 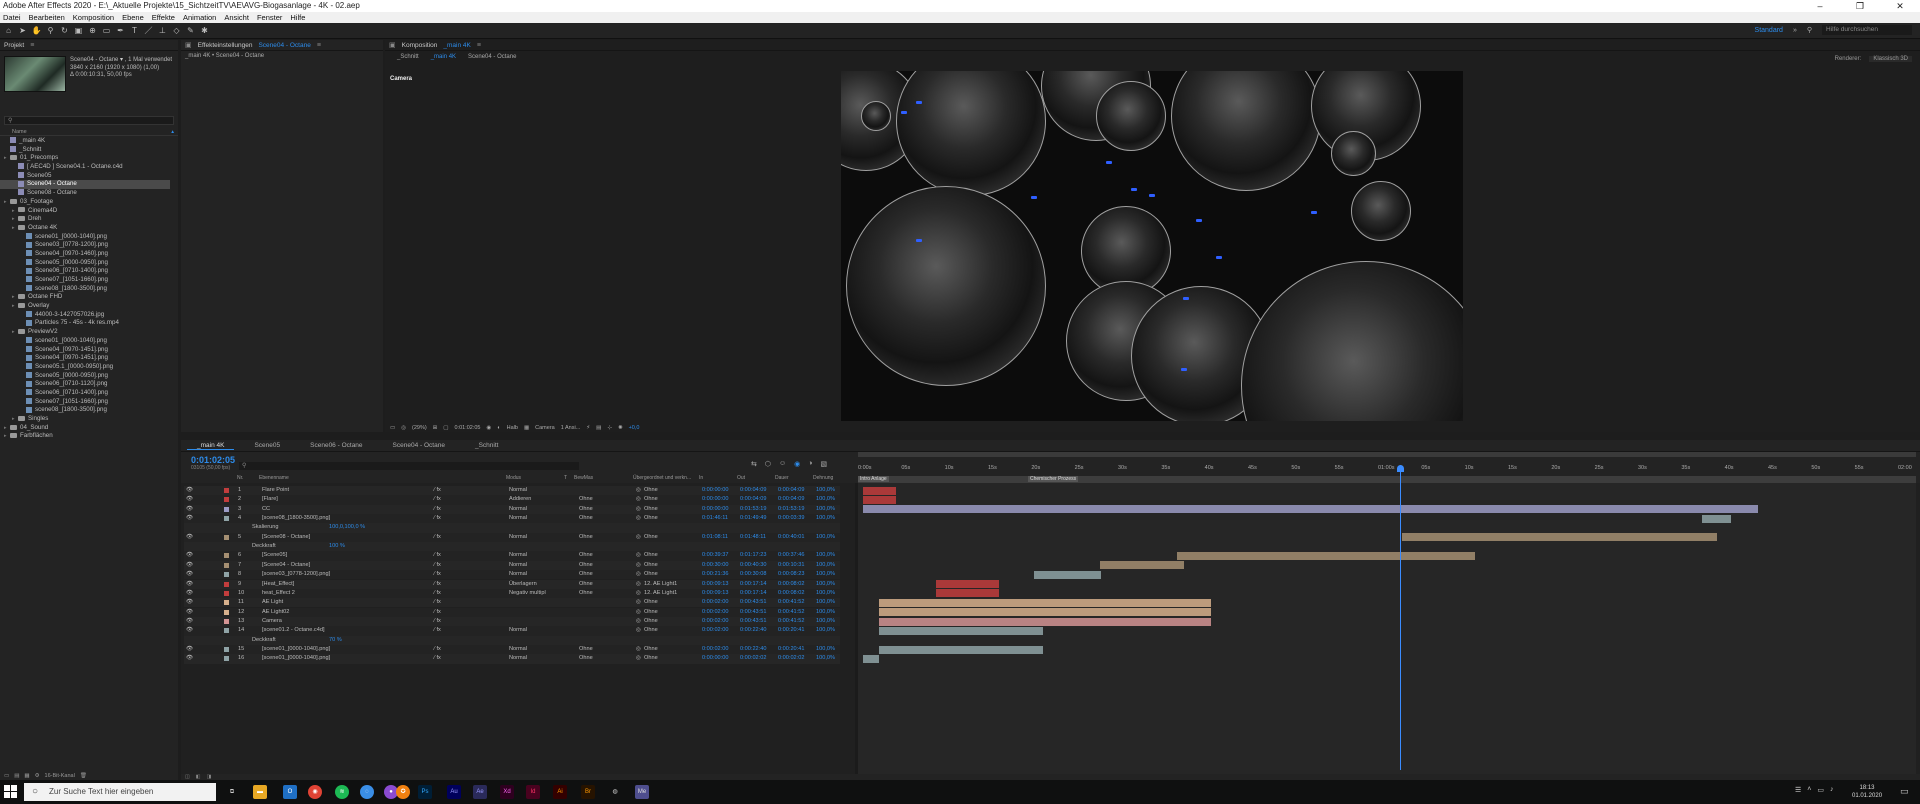 What do you see at coordinates (337, 546) in the screenshot?
I see `property-value: 100 %` at bounding box center [337, 546].